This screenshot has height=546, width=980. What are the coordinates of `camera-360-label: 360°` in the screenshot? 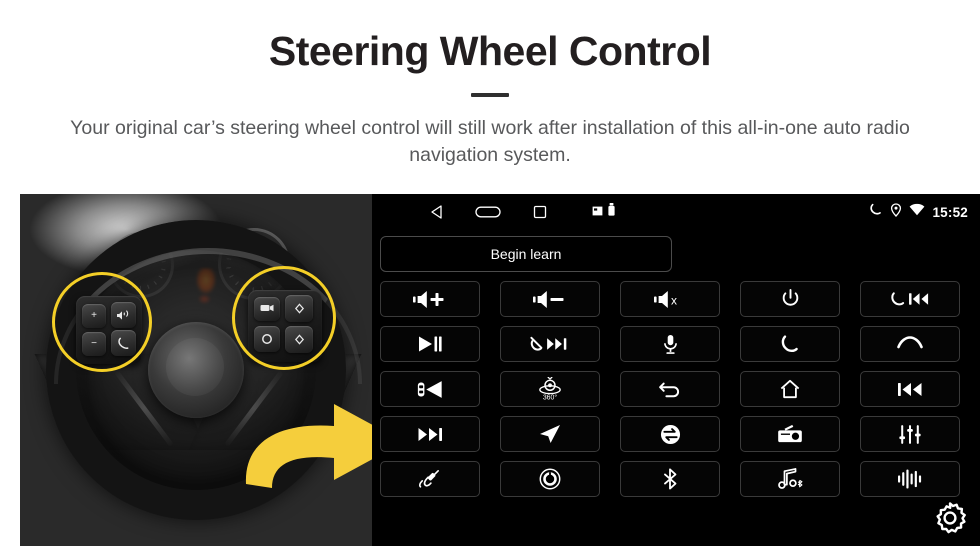 It's located at (550, 397).